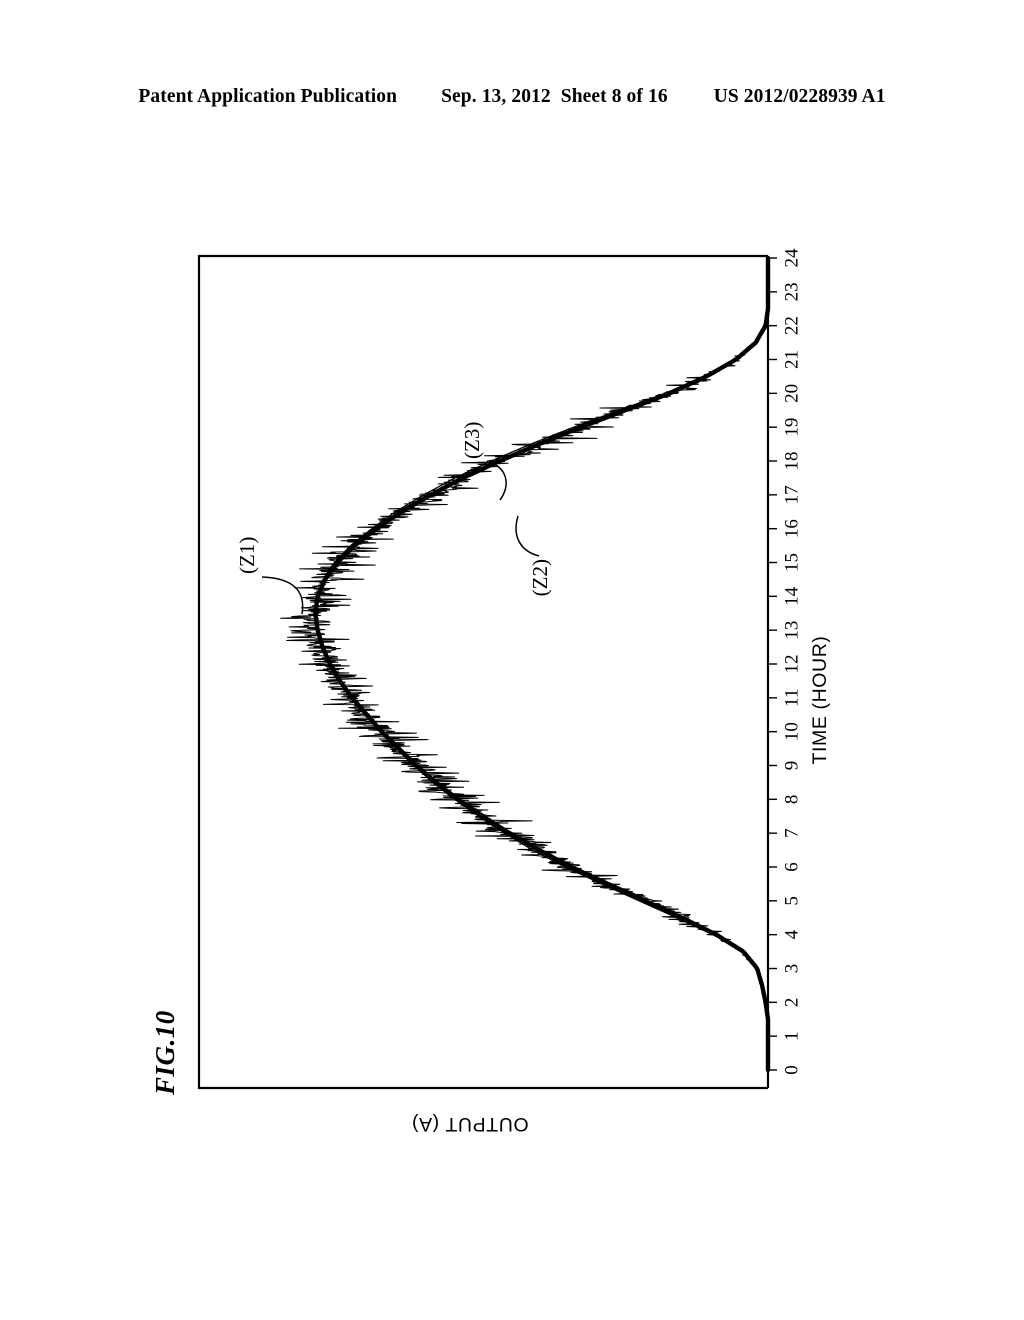 The height and width of the screenshot is (1320, 1024). Describe the element at coordinates (820, 700) in the screenshot. I see `x-axis-title: TIME (HOUR)` at that location.